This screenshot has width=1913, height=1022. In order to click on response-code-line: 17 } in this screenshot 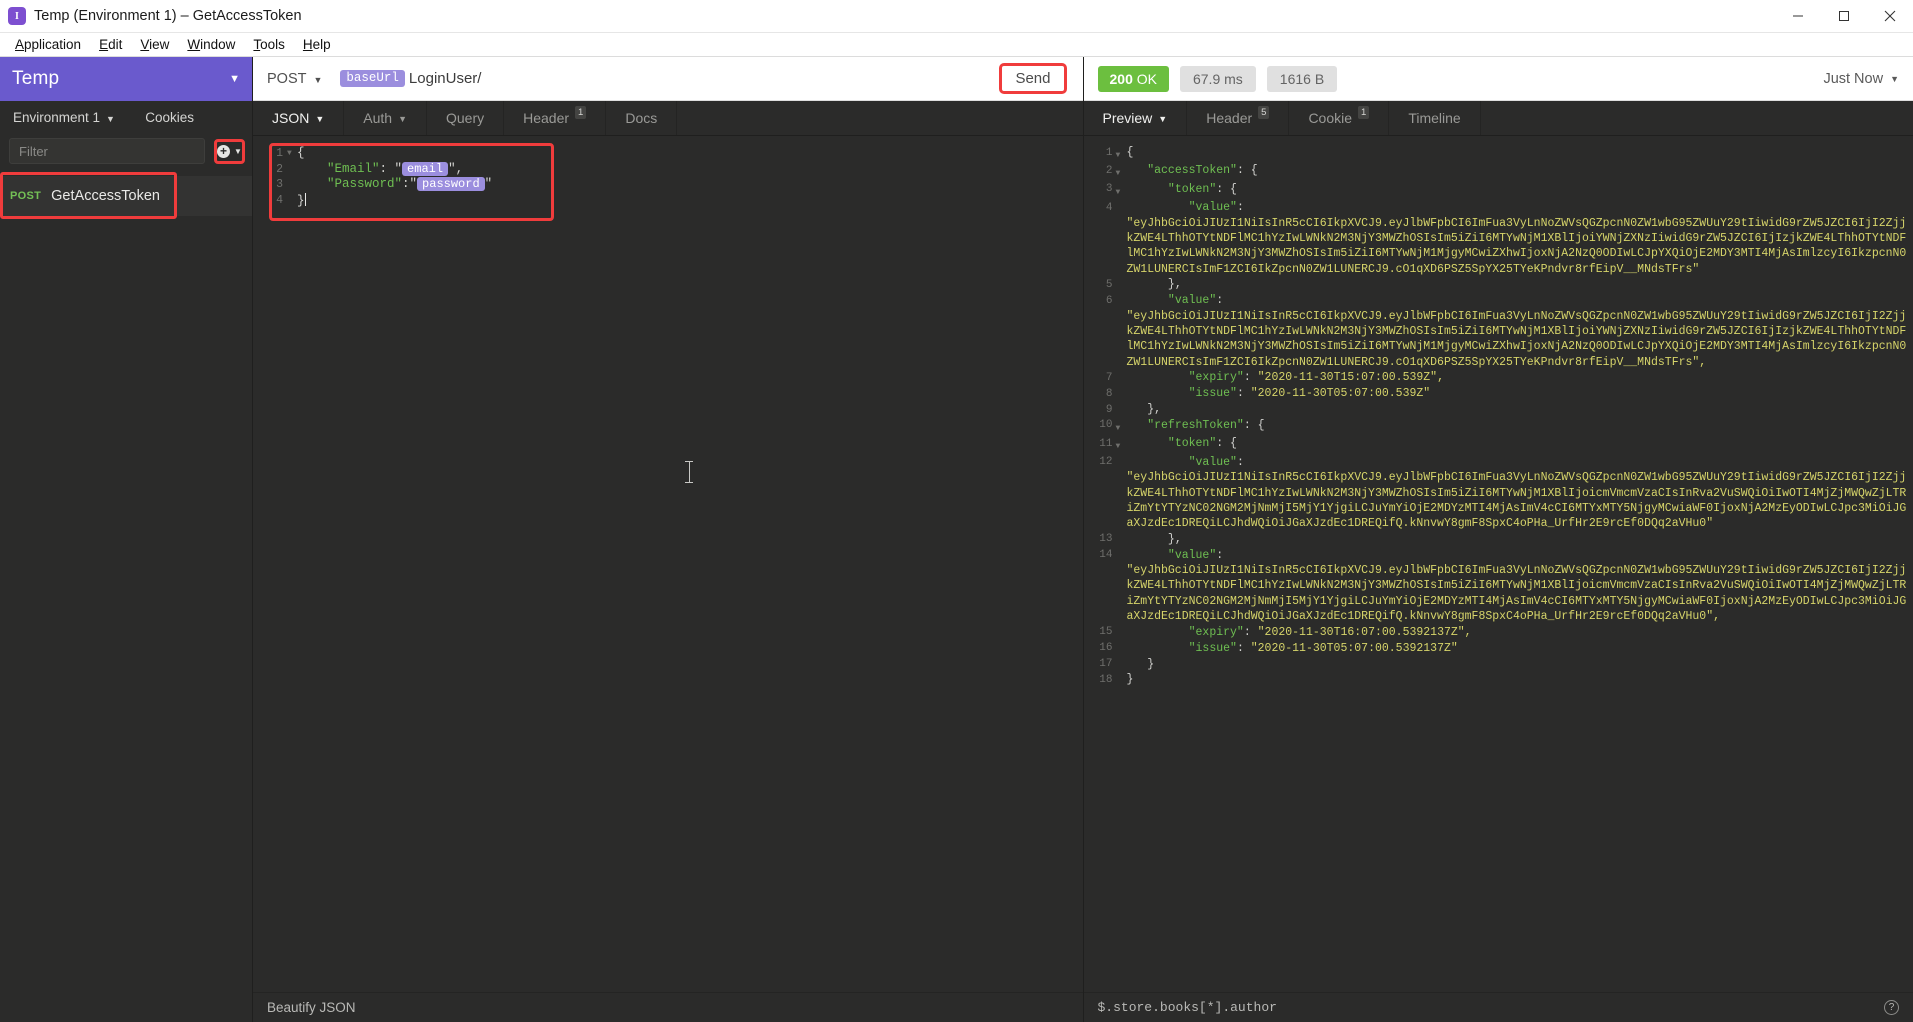, I will do `click(1498, 665)`.